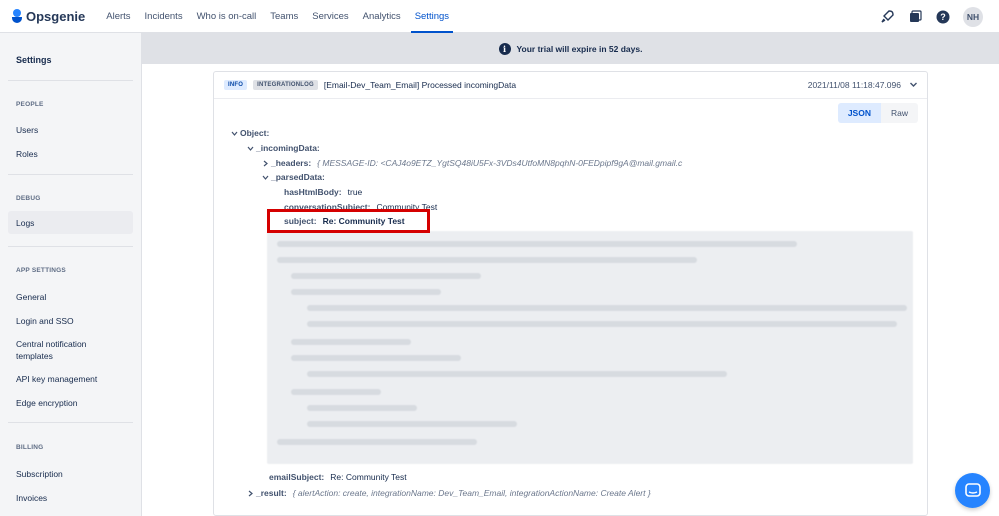  What do you see at coordinates (70, 154) in the screenshot?
I see `sidebar-item-roles: Roles` at bounding box center [70, 154].